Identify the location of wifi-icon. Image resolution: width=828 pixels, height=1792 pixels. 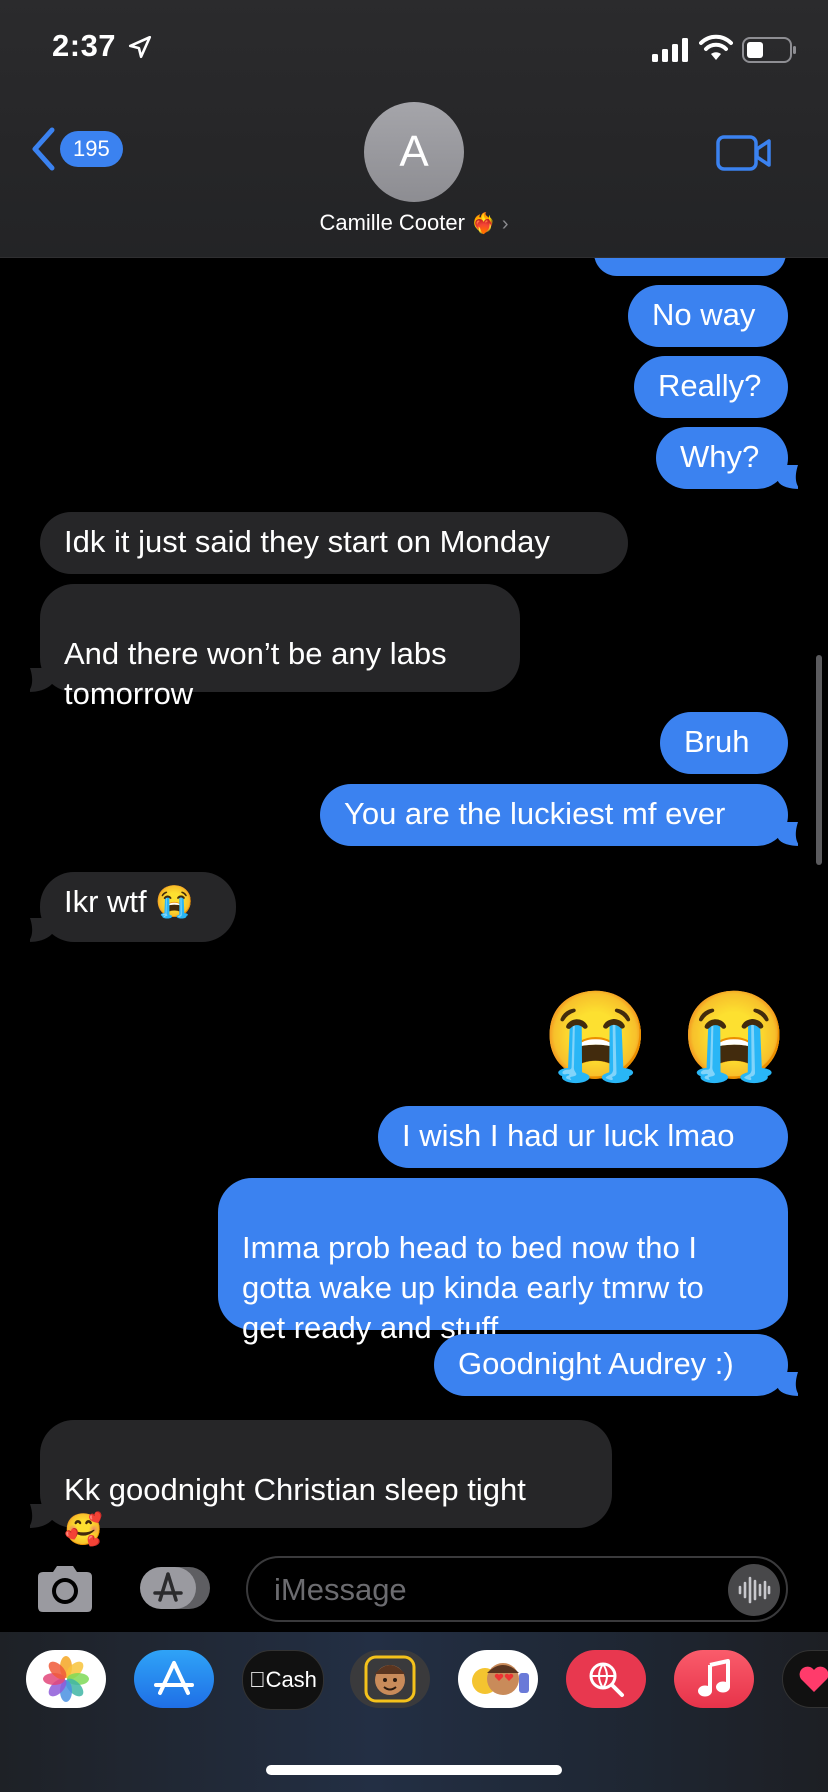
(716, 47).